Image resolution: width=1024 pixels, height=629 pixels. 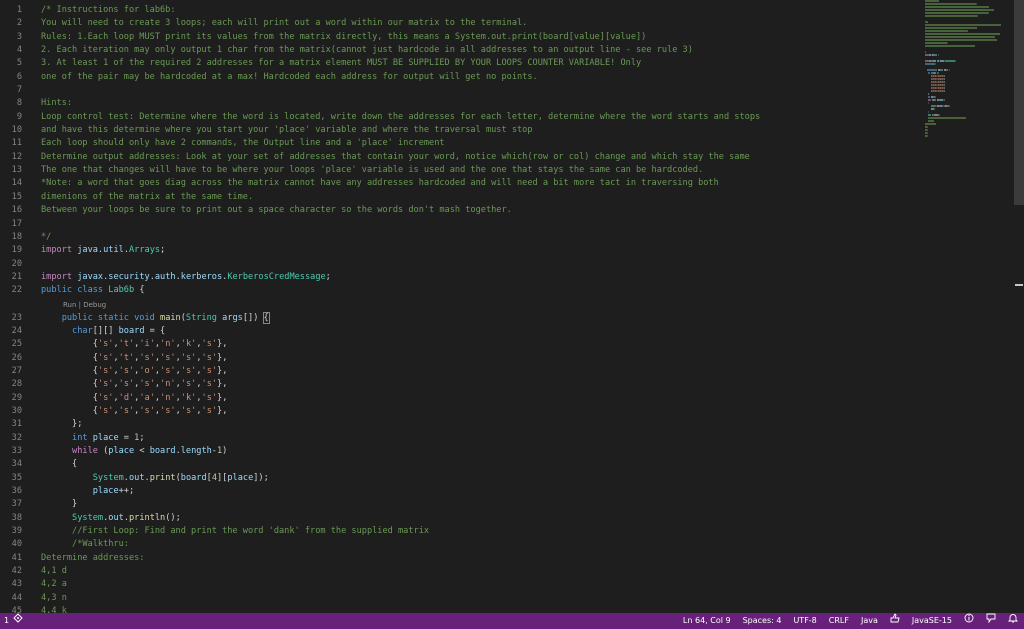 What do you see at coordinates (85, 544) in the screenshot?
I see `code-text: /*Walkthru:` at bounding box center [85, 544].